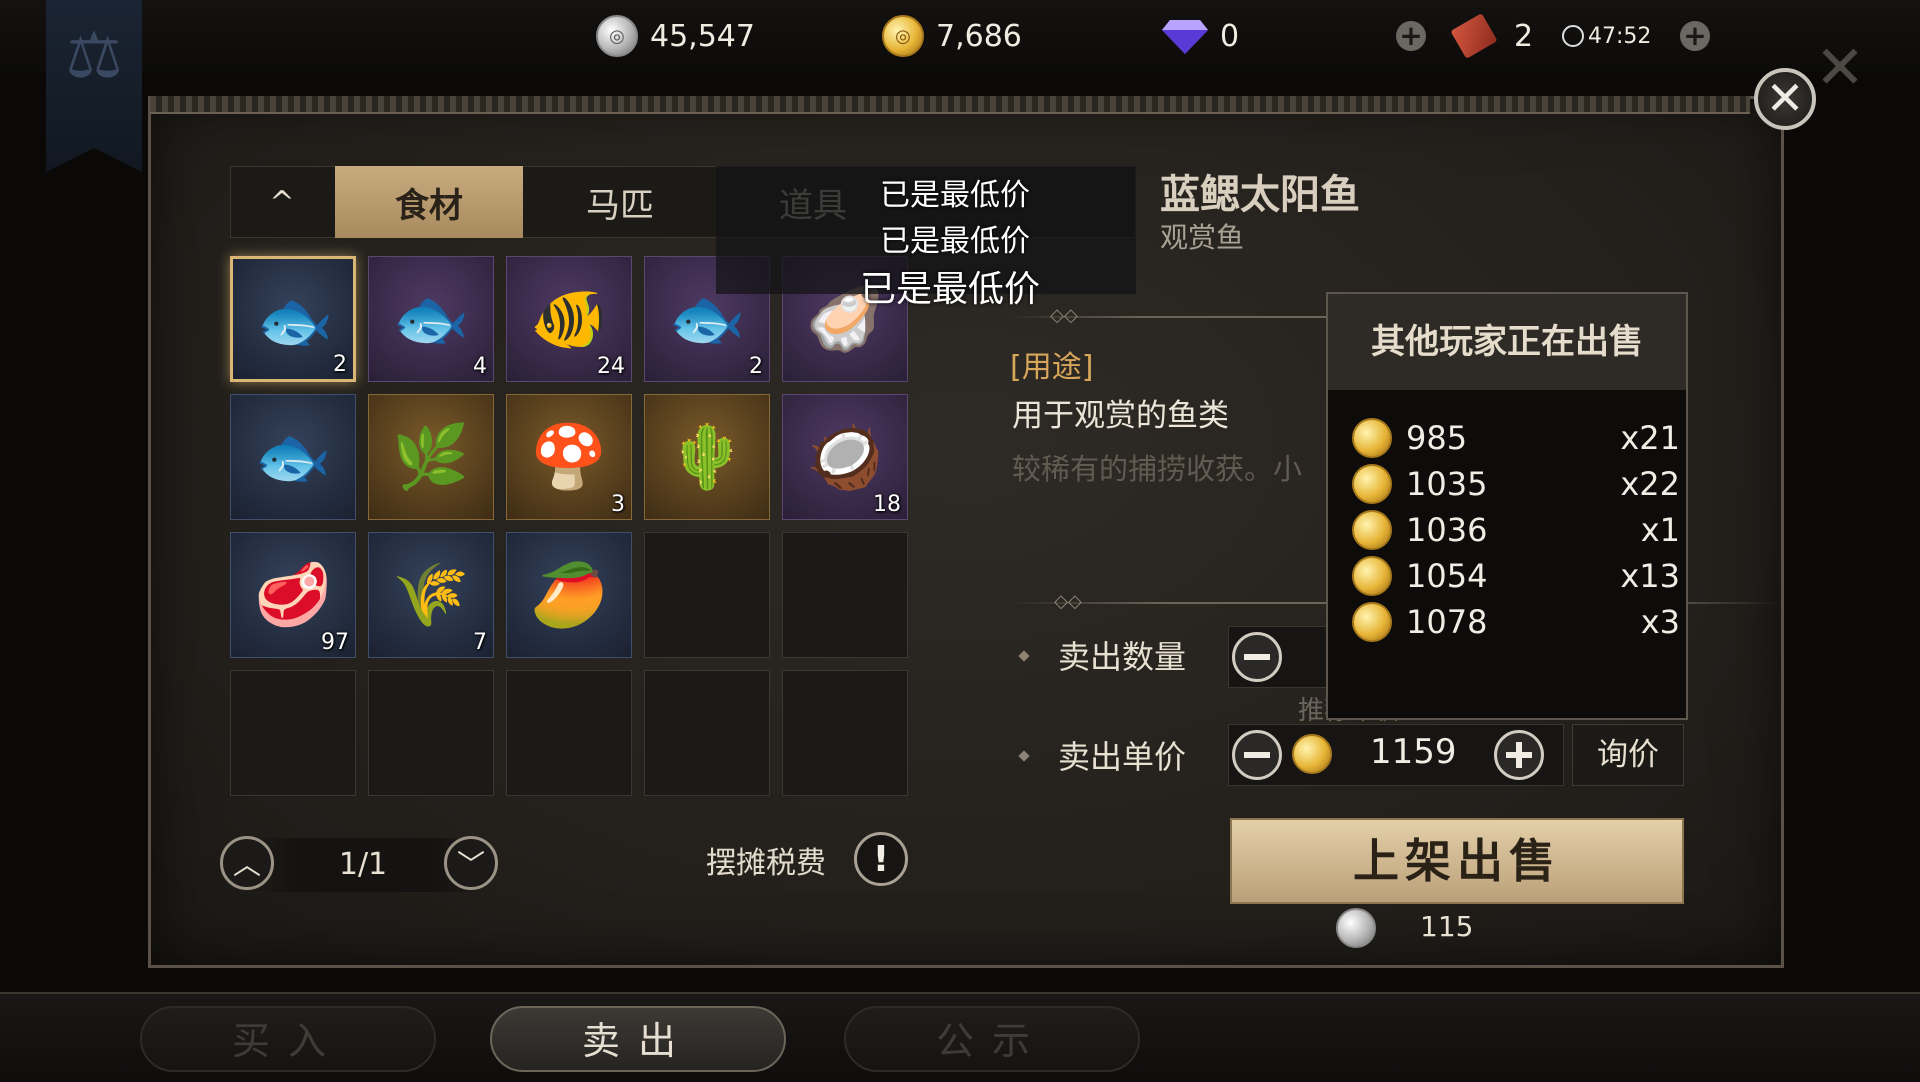 The height and width of the screenshot is (1082, 1920). What do you see at coordinates (429, 202) in the screenshot?
I see `tab-ingredients: 食材` at bounding box center [429, 202].